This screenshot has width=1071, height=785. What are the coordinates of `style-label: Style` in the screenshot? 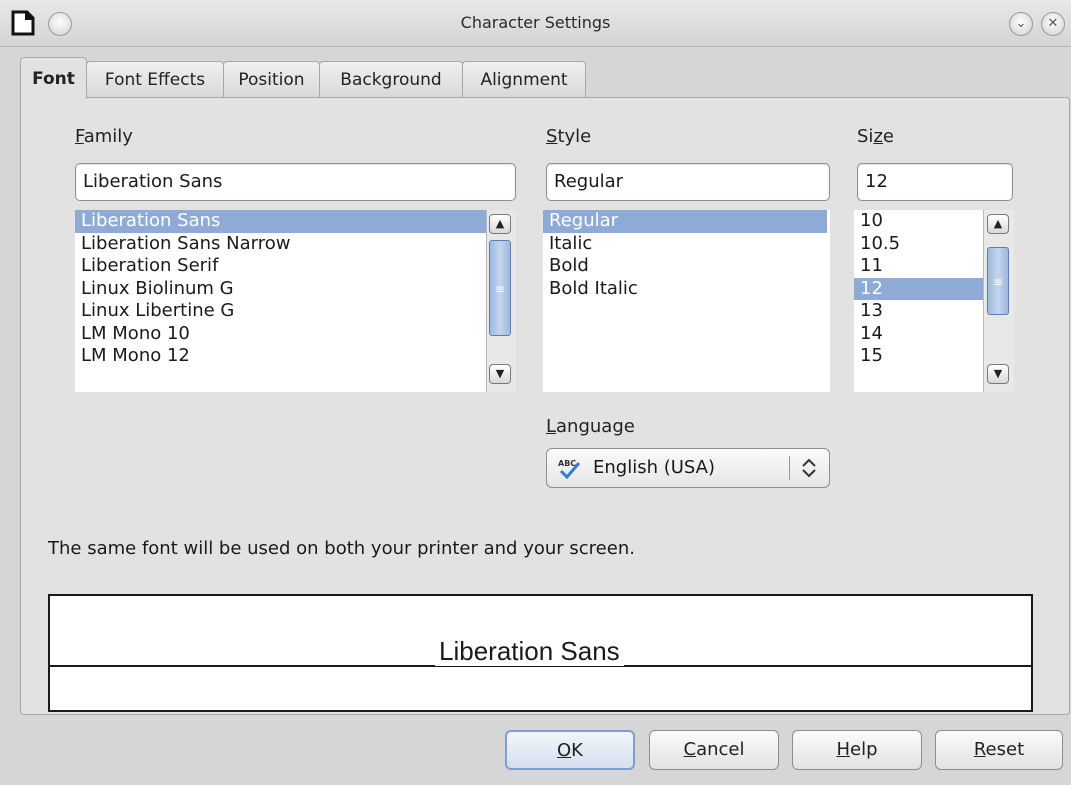 It's located at (569, 136).